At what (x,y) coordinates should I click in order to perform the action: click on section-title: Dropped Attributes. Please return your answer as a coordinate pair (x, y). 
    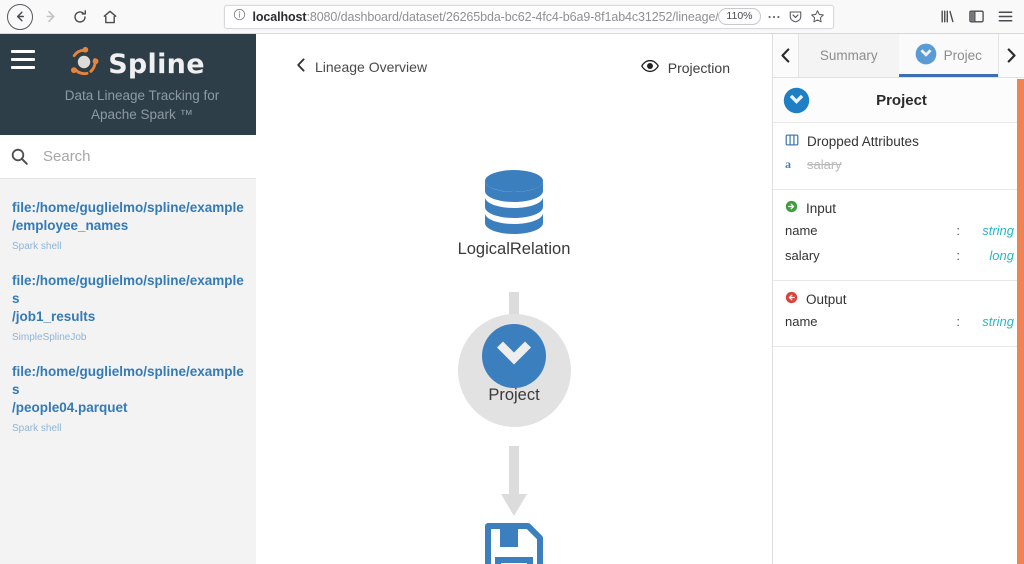
    Looking at the image, I should click on (863, 141).